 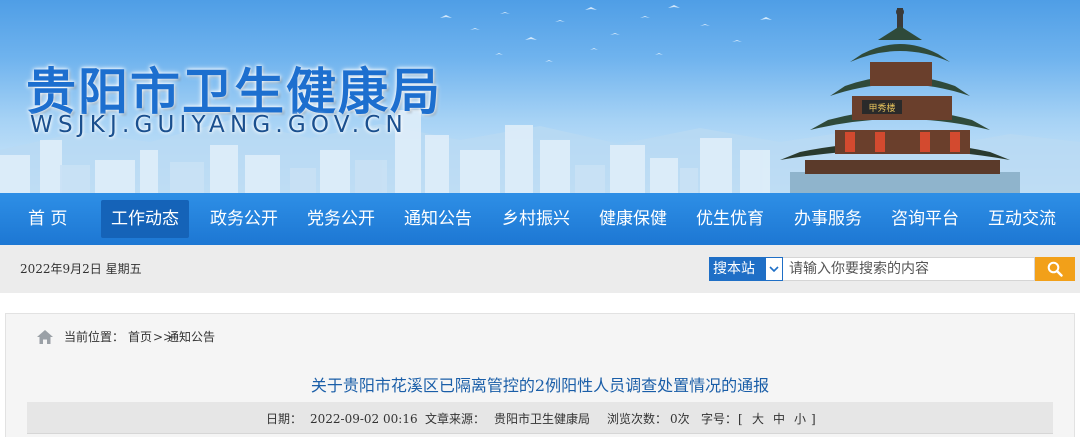 I want to click on font-size-small-link: 小, so click(x=800, y=419).